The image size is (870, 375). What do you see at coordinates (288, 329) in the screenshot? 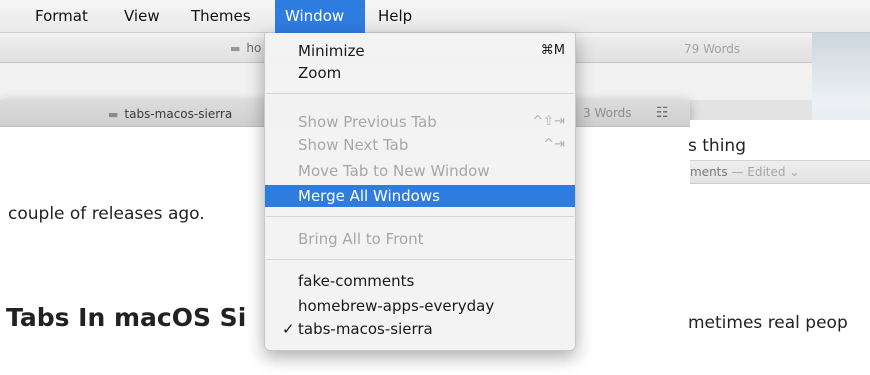
I see `checkmark-icon: ✓` at bounding box center [288, 329].